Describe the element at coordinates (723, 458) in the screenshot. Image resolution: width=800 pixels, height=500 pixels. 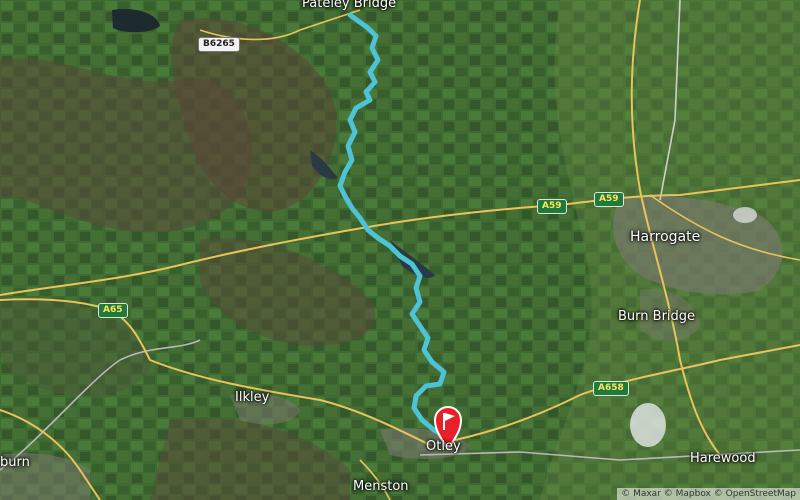
I see `place-label-harewood: Harewood` at that location.